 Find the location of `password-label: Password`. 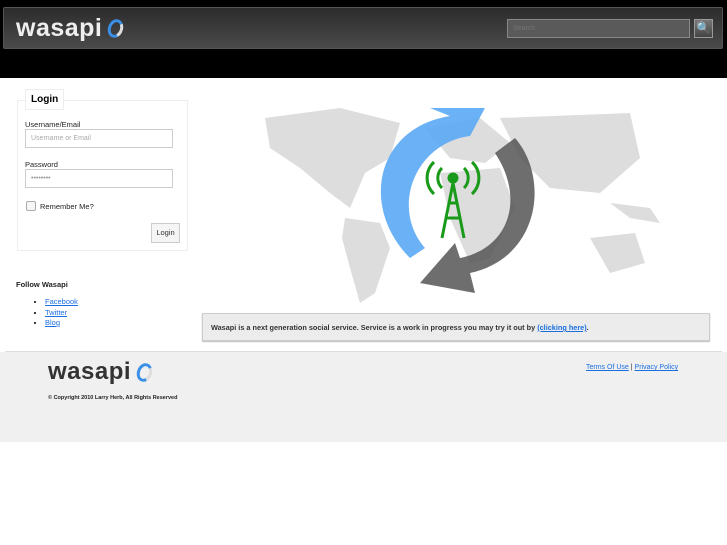

password-label: Password is located at coordinates (41, 164).